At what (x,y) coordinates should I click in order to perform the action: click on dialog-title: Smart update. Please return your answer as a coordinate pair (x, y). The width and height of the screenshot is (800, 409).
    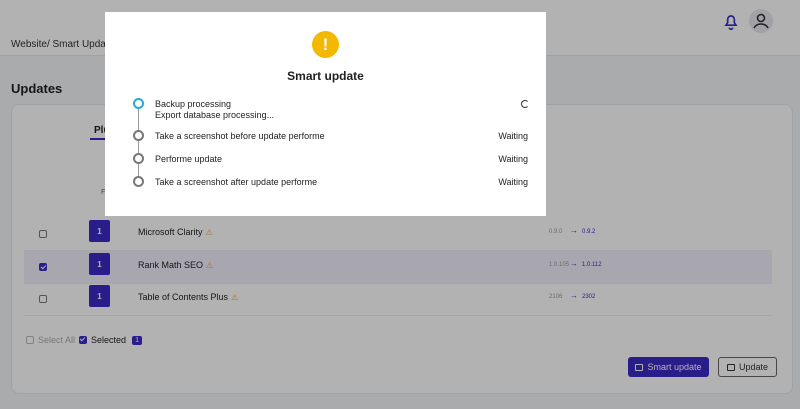
    Looking at the image, I should click on (325, 76).